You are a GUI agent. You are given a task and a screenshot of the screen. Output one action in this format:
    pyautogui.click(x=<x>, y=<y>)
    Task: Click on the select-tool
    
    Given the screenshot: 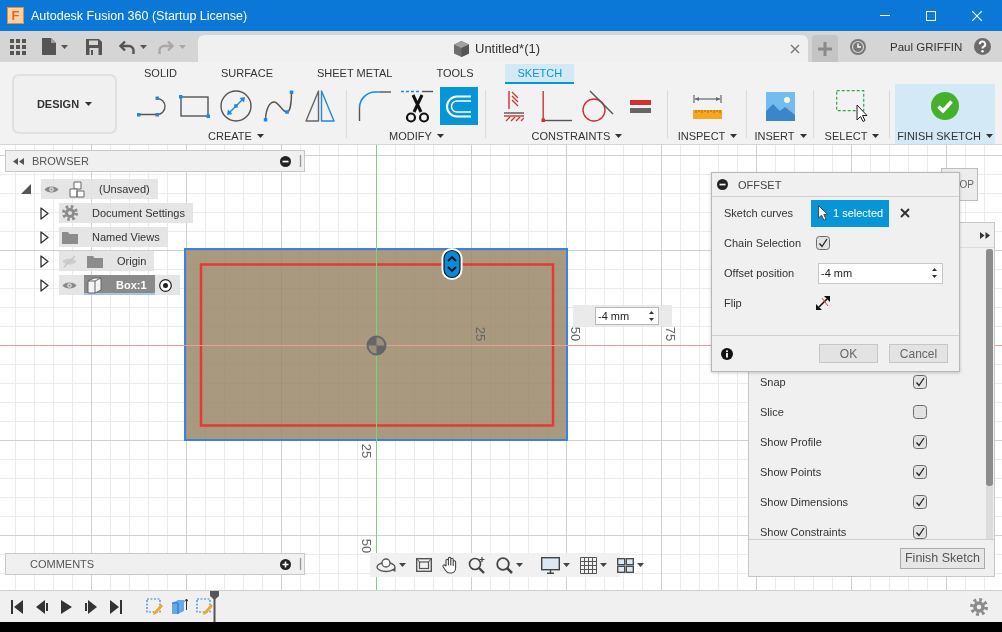 What is the action you would take?
    pyautogui.click(x=852, y=106)
    